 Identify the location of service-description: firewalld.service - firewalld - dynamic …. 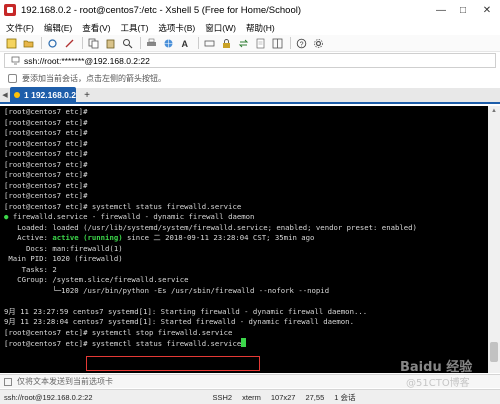
(133, 216).